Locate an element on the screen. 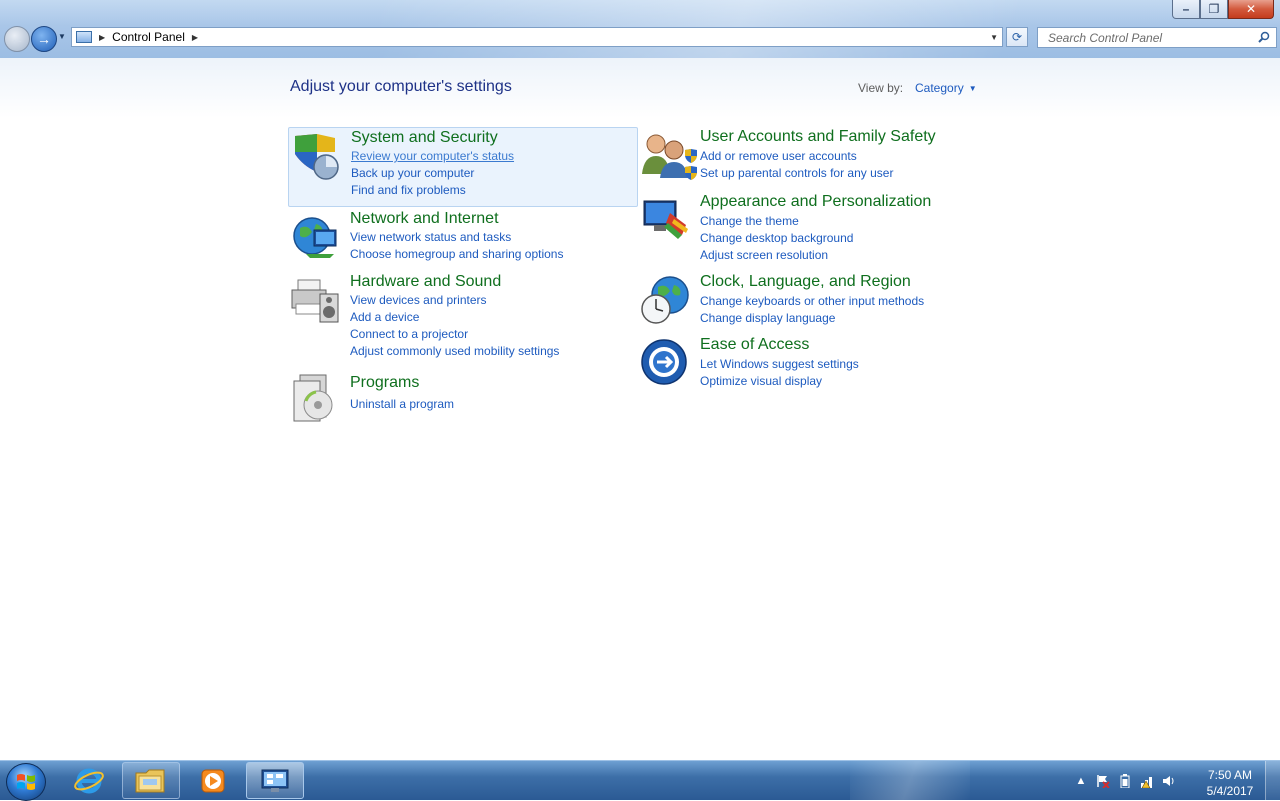 The image size is (1280, 801). internet-explorer-icon is located at coordinates (89, 780).